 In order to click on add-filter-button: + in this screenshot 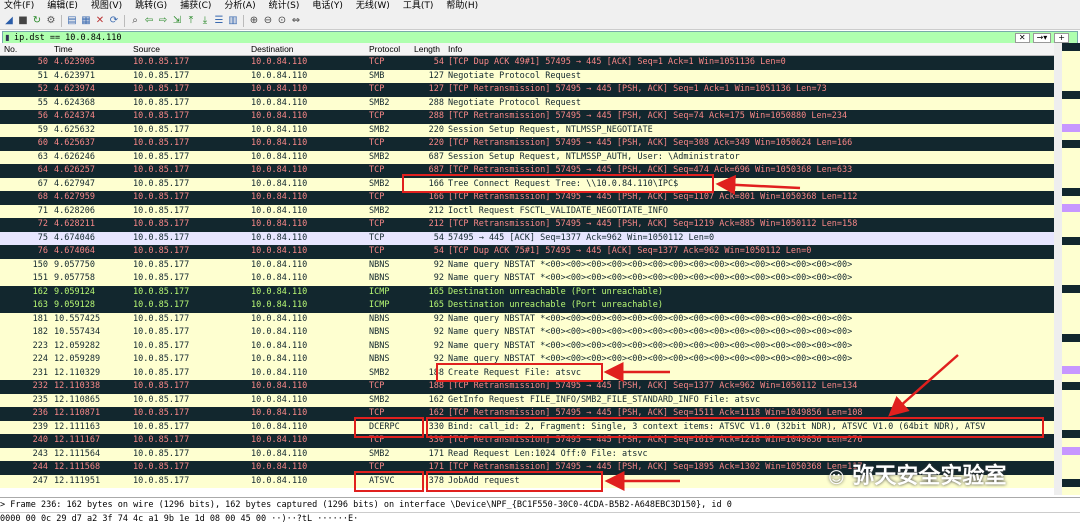, I will do `click(1061, 37)`.